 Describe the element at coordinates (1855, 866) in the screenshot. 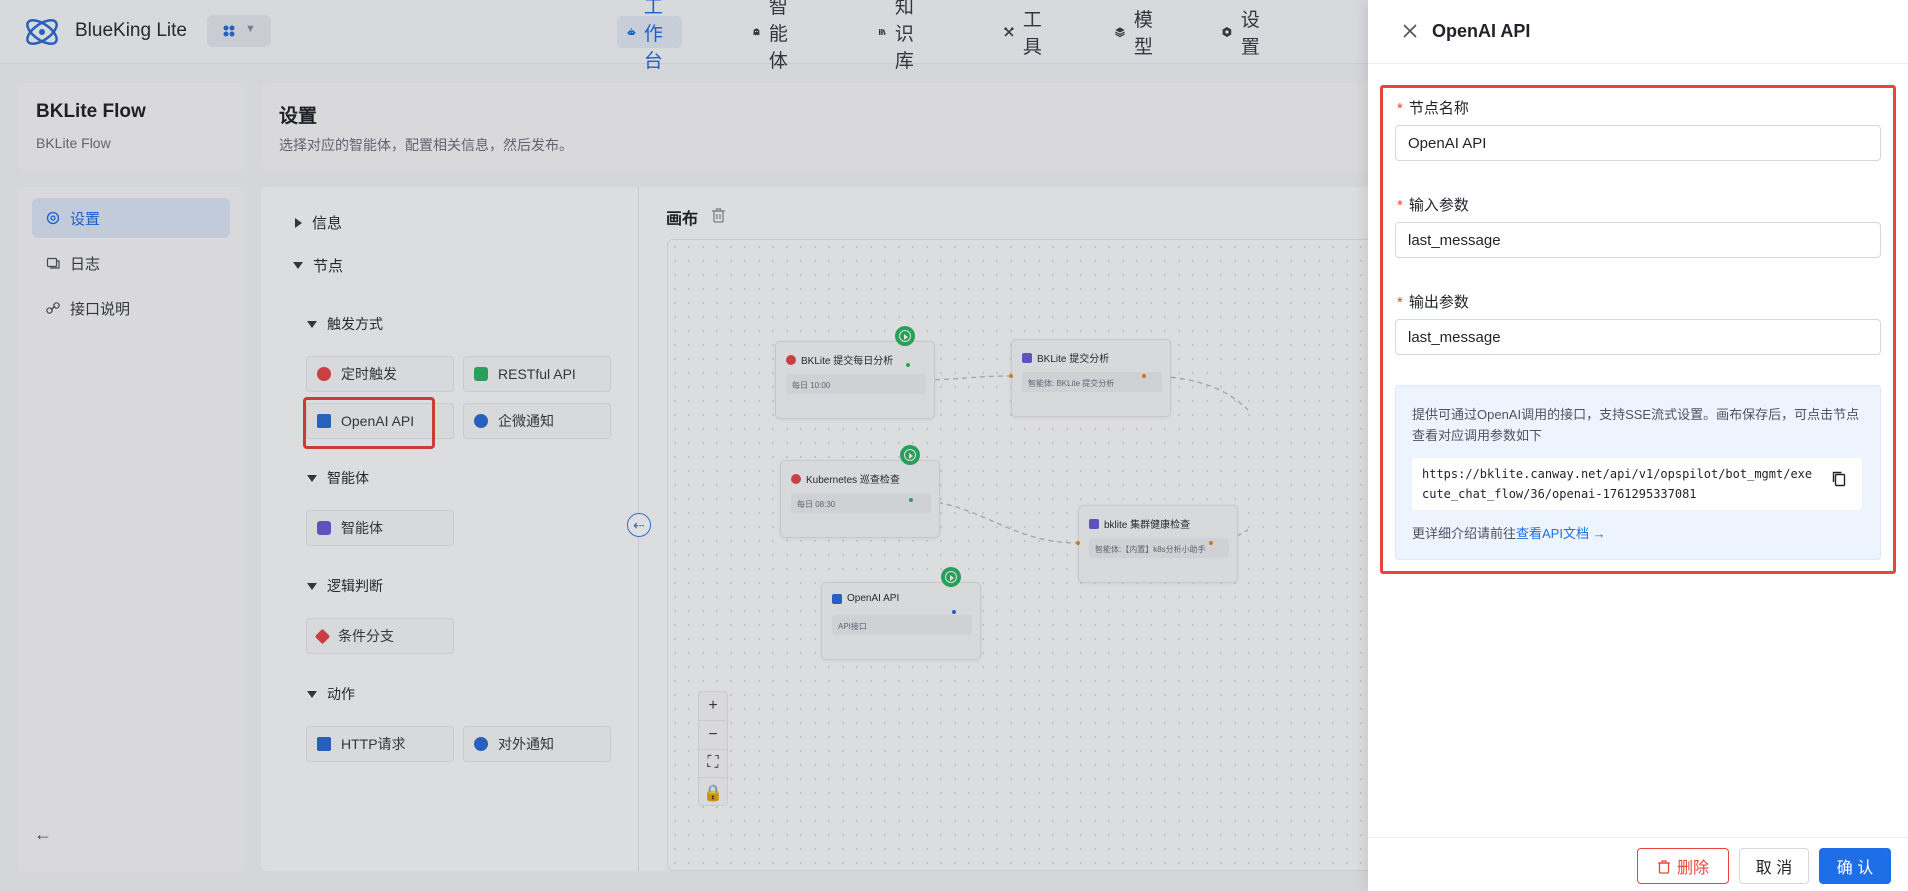

I see `confirm-button: 确 认` at that location.